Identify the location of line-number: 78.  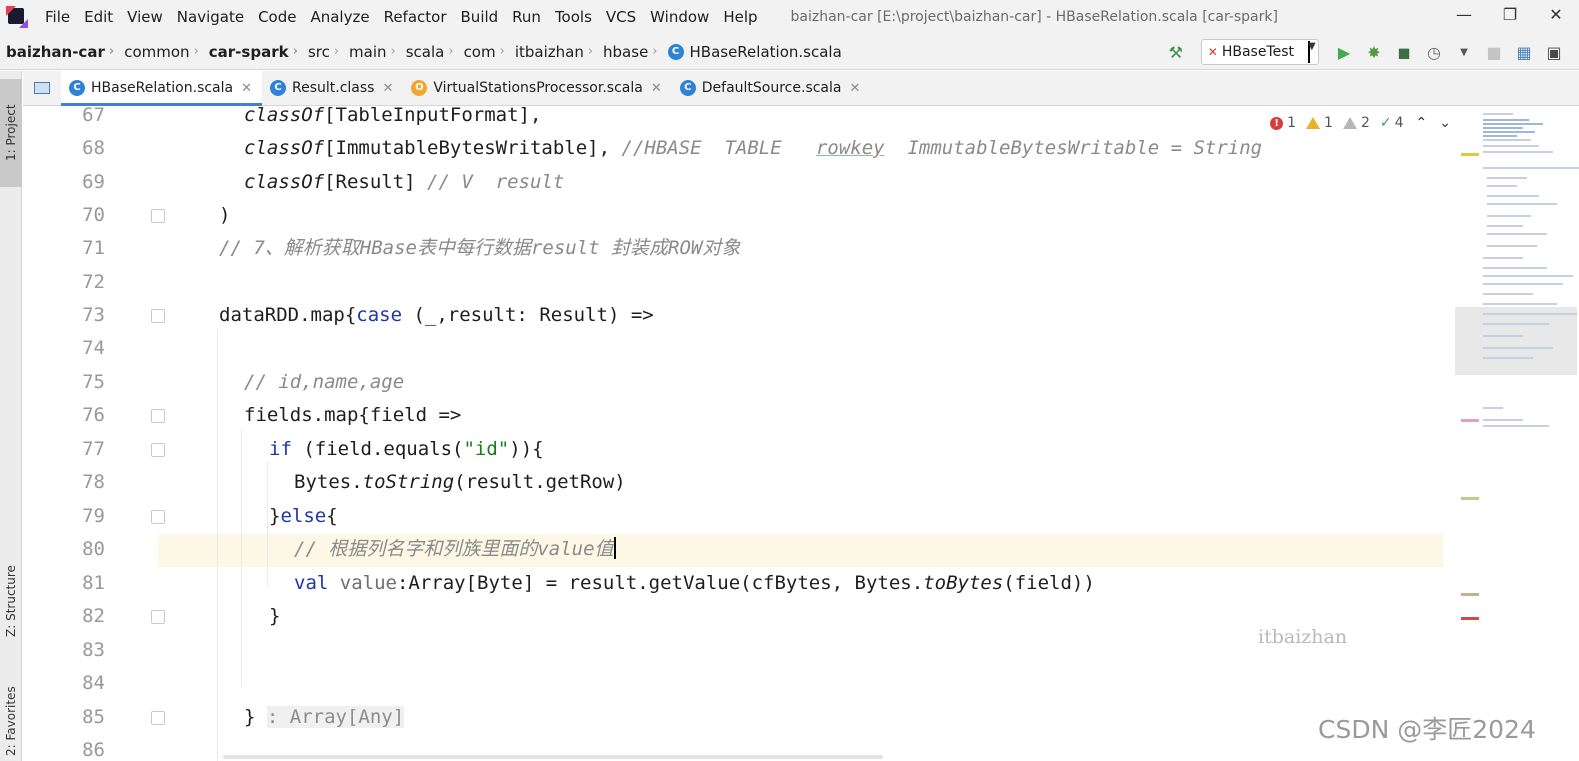
(93, 482).